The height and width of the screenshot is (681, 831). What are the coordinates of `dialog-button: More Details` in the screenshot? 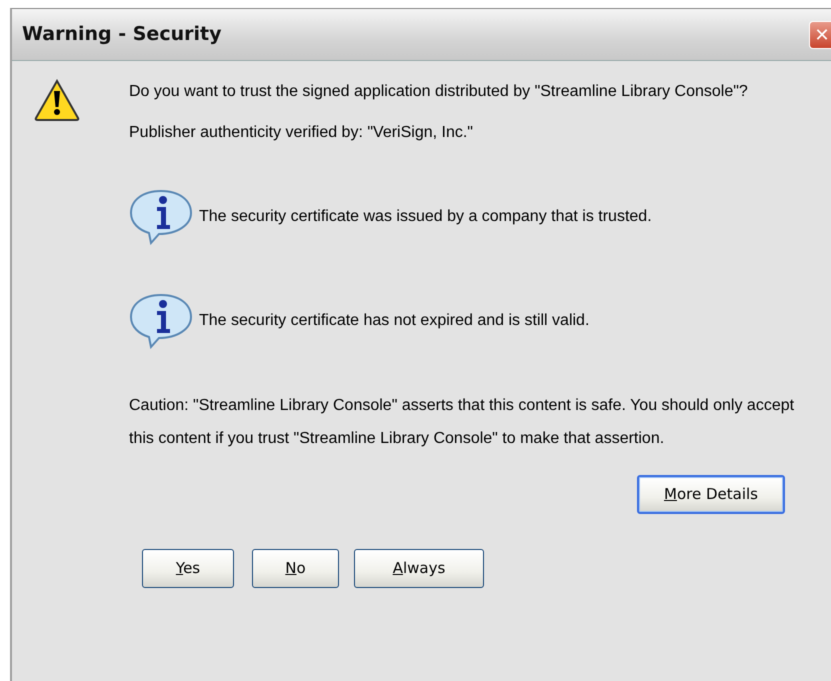 It's located at (711, 494).